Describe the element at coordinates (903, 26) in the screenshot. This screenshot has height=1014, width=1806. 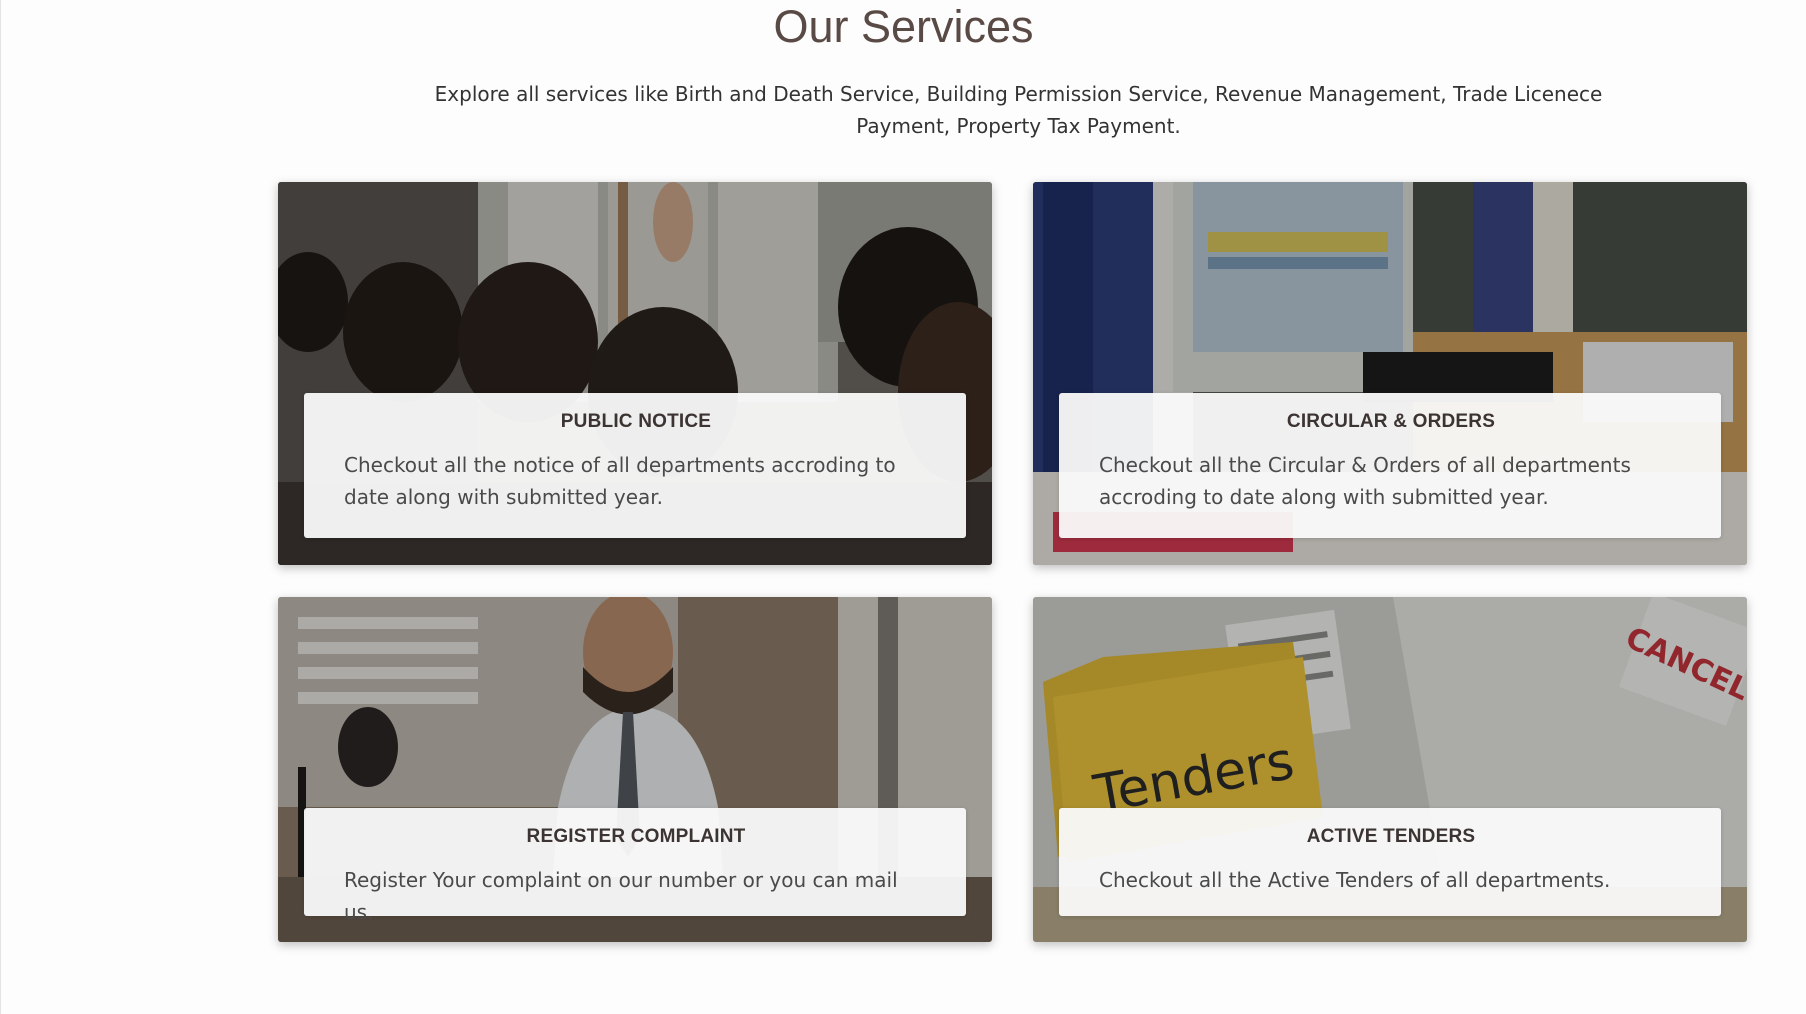
I see `section-title: Our Services` at that location.